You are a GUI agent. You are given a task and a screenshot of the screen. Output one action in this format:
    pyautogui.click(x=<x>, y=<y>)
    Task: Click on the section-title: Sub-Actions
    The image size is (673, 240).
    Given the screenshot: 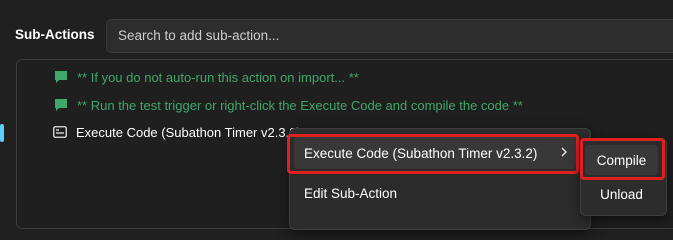 What is the action you would take?
    pyautogui.click(x=55, y=34)
    